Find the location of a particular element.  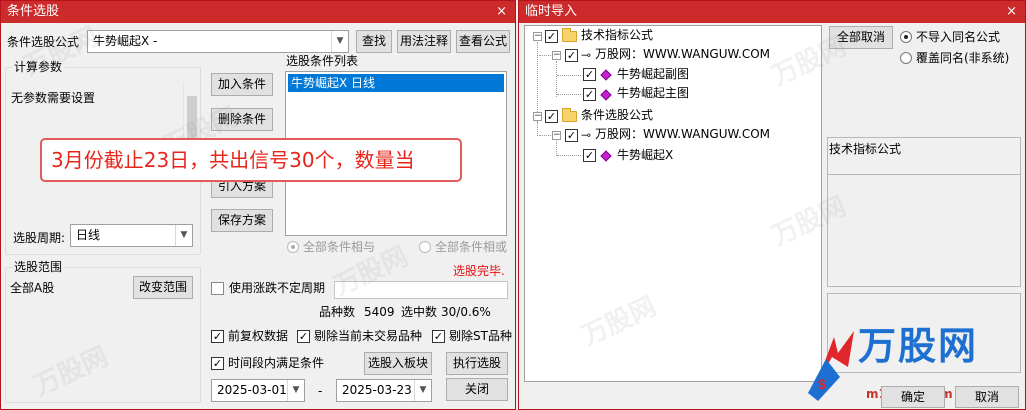

flex-period-checkbox is located at coordinates (217, 288).